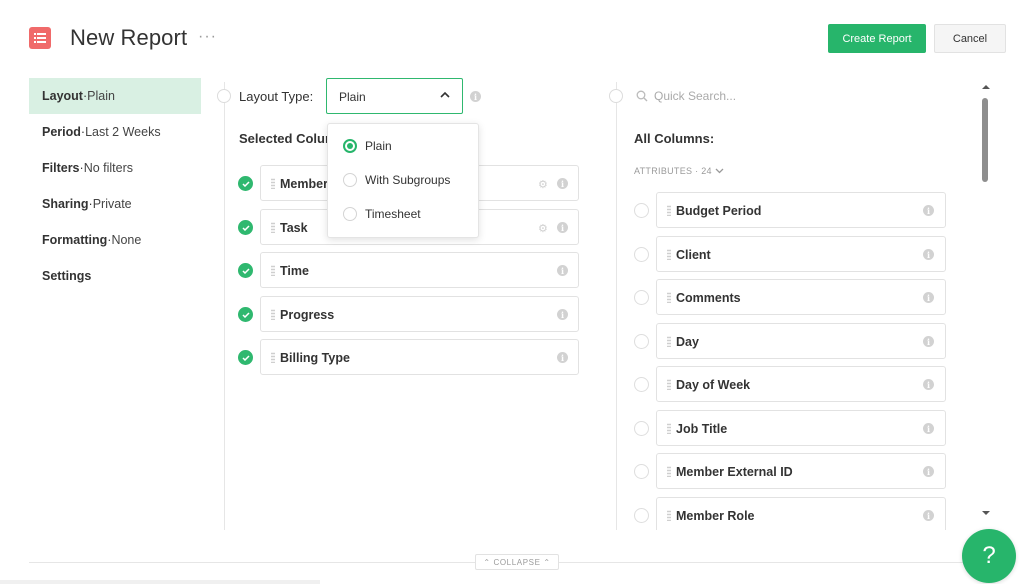 This screenshot has width=1024, height=584. Describe the element at coordinates (115, 276) in the screenshot. I see `nav-item-settings: Settings` at that location.